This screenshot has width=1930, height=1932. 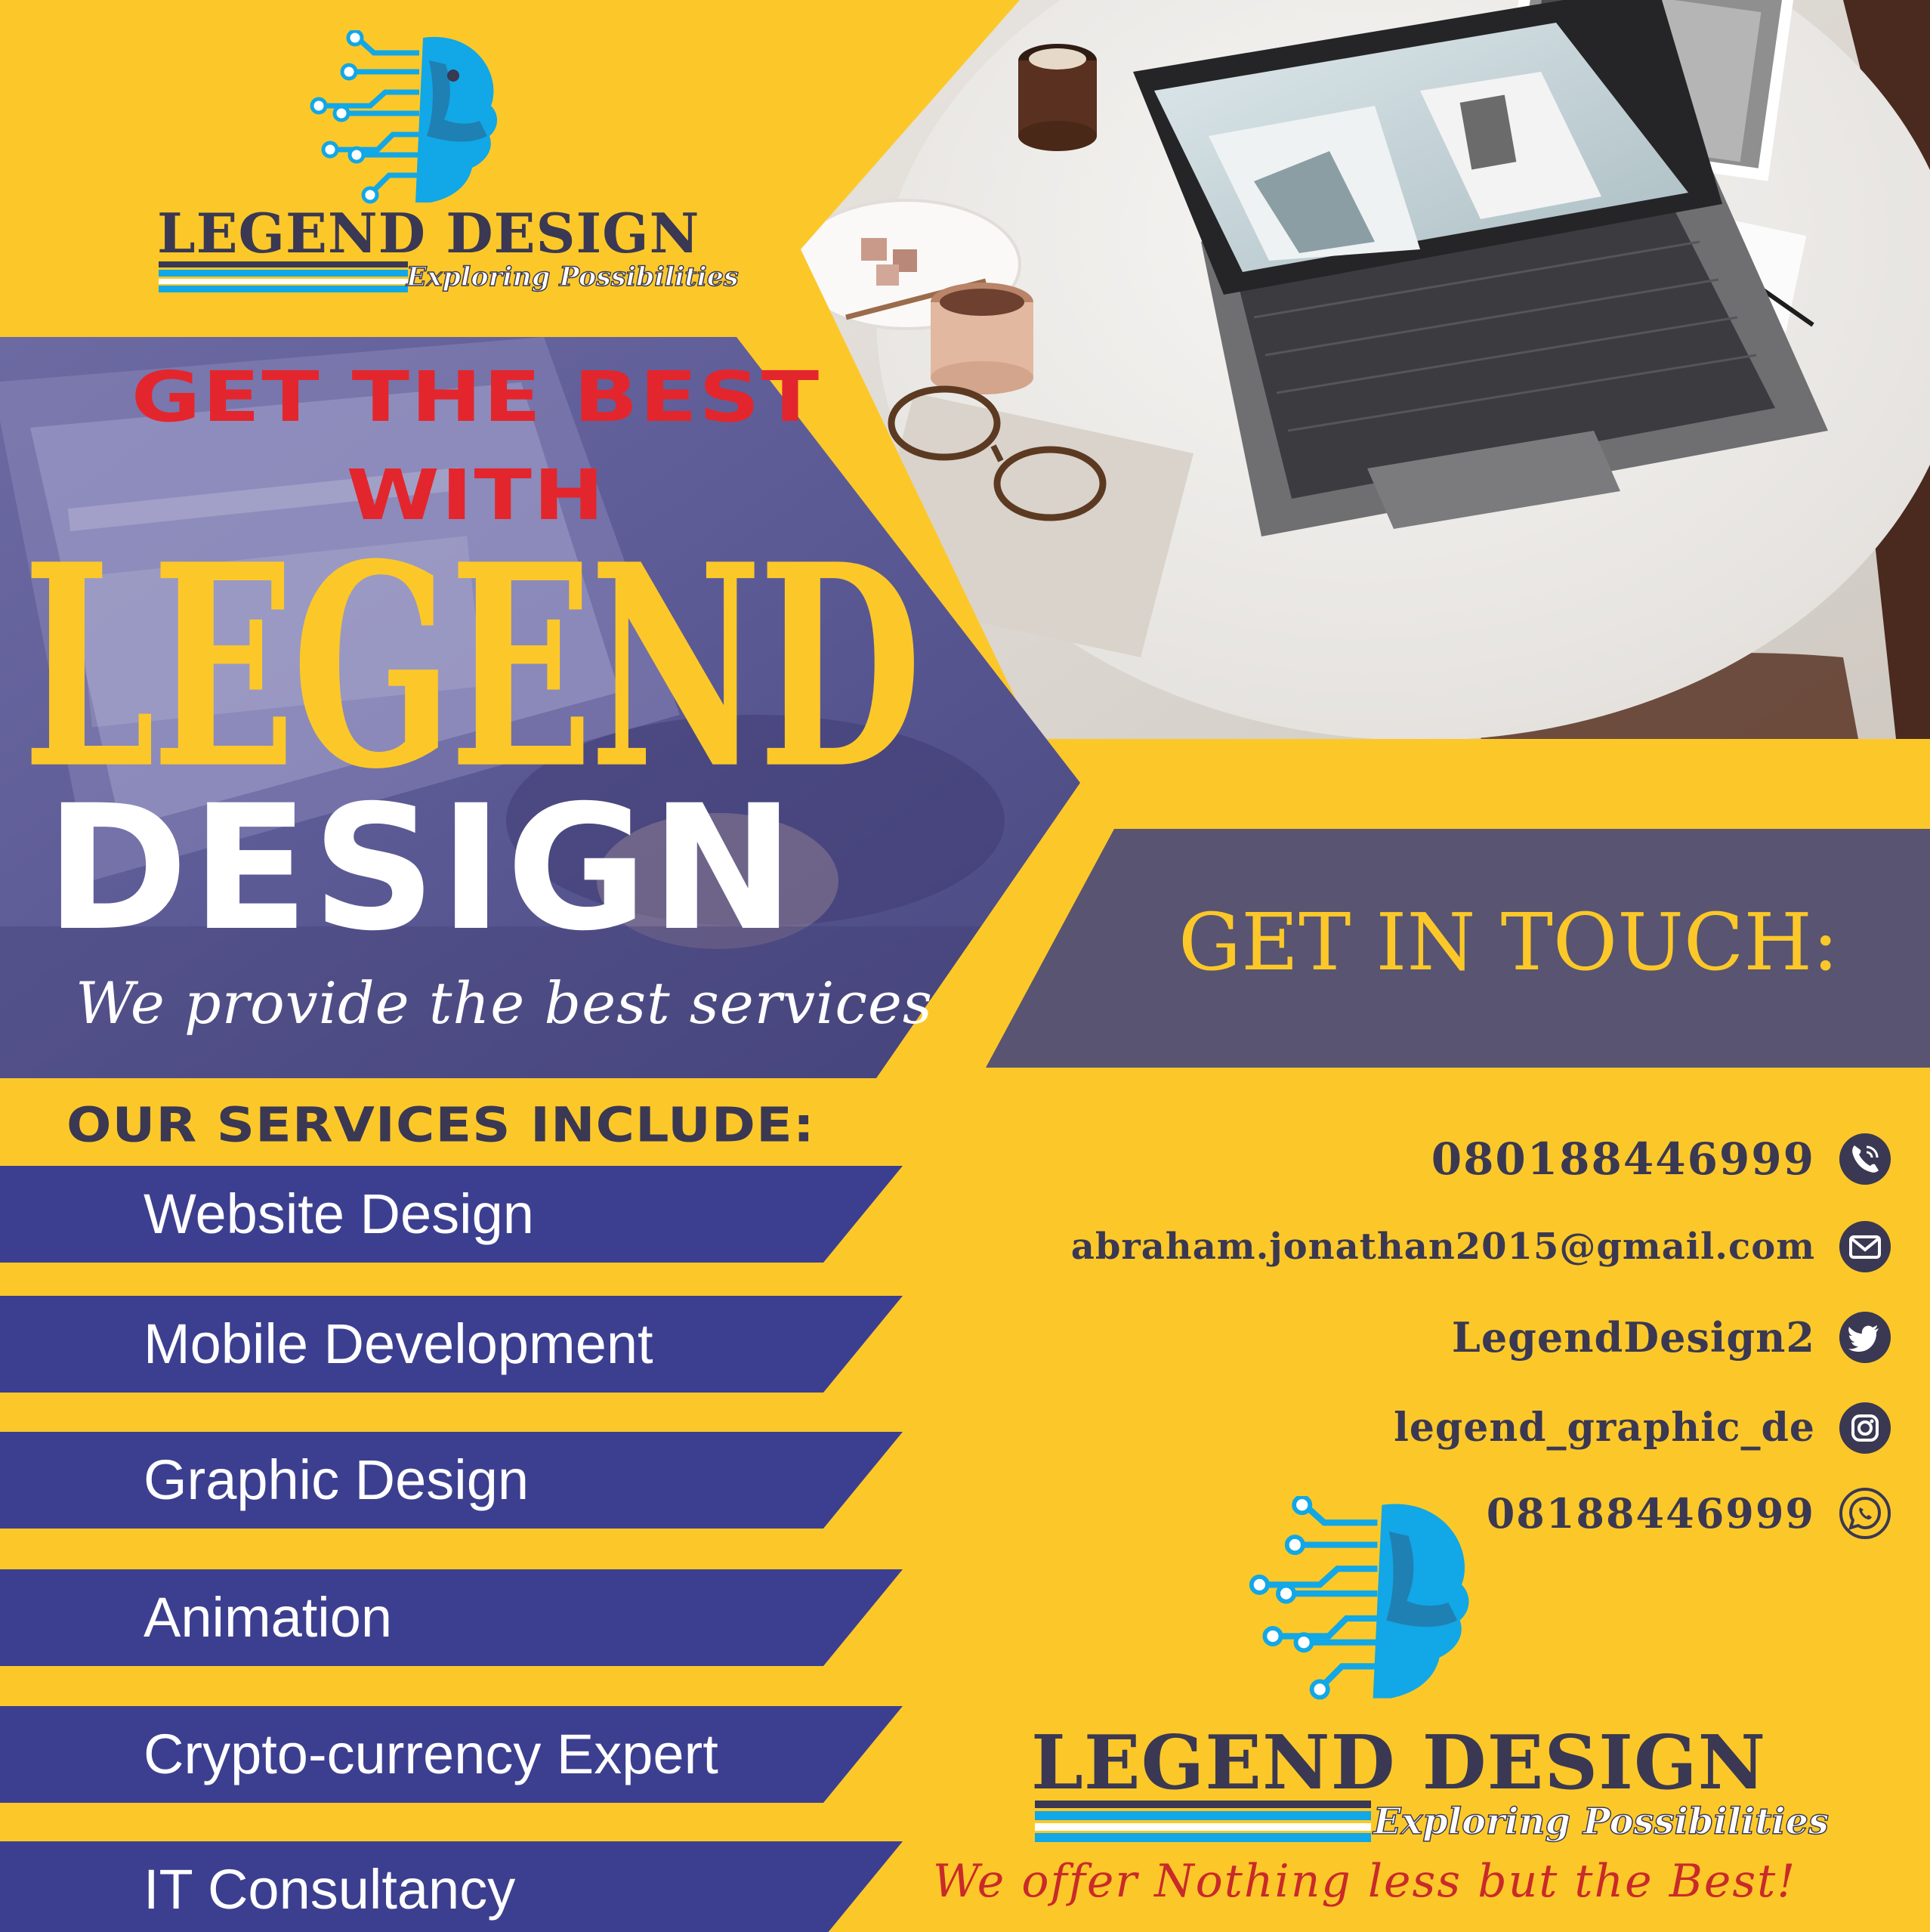 I want to click on twitter-icon, so click(x=1865, y=1337).